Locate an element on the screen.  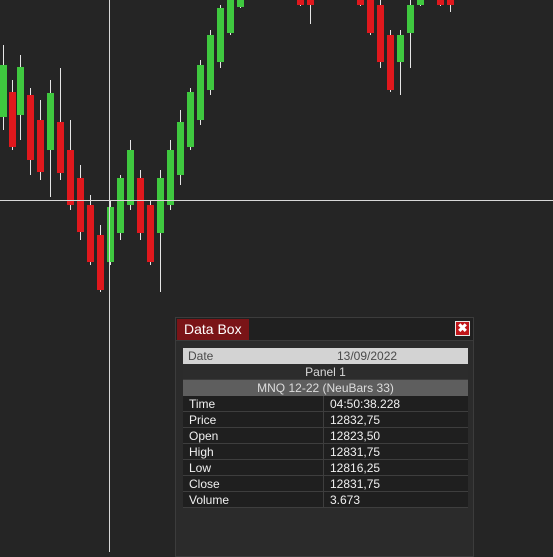
field-row-high: High 12831,75 is located at coordinates (325, 452).